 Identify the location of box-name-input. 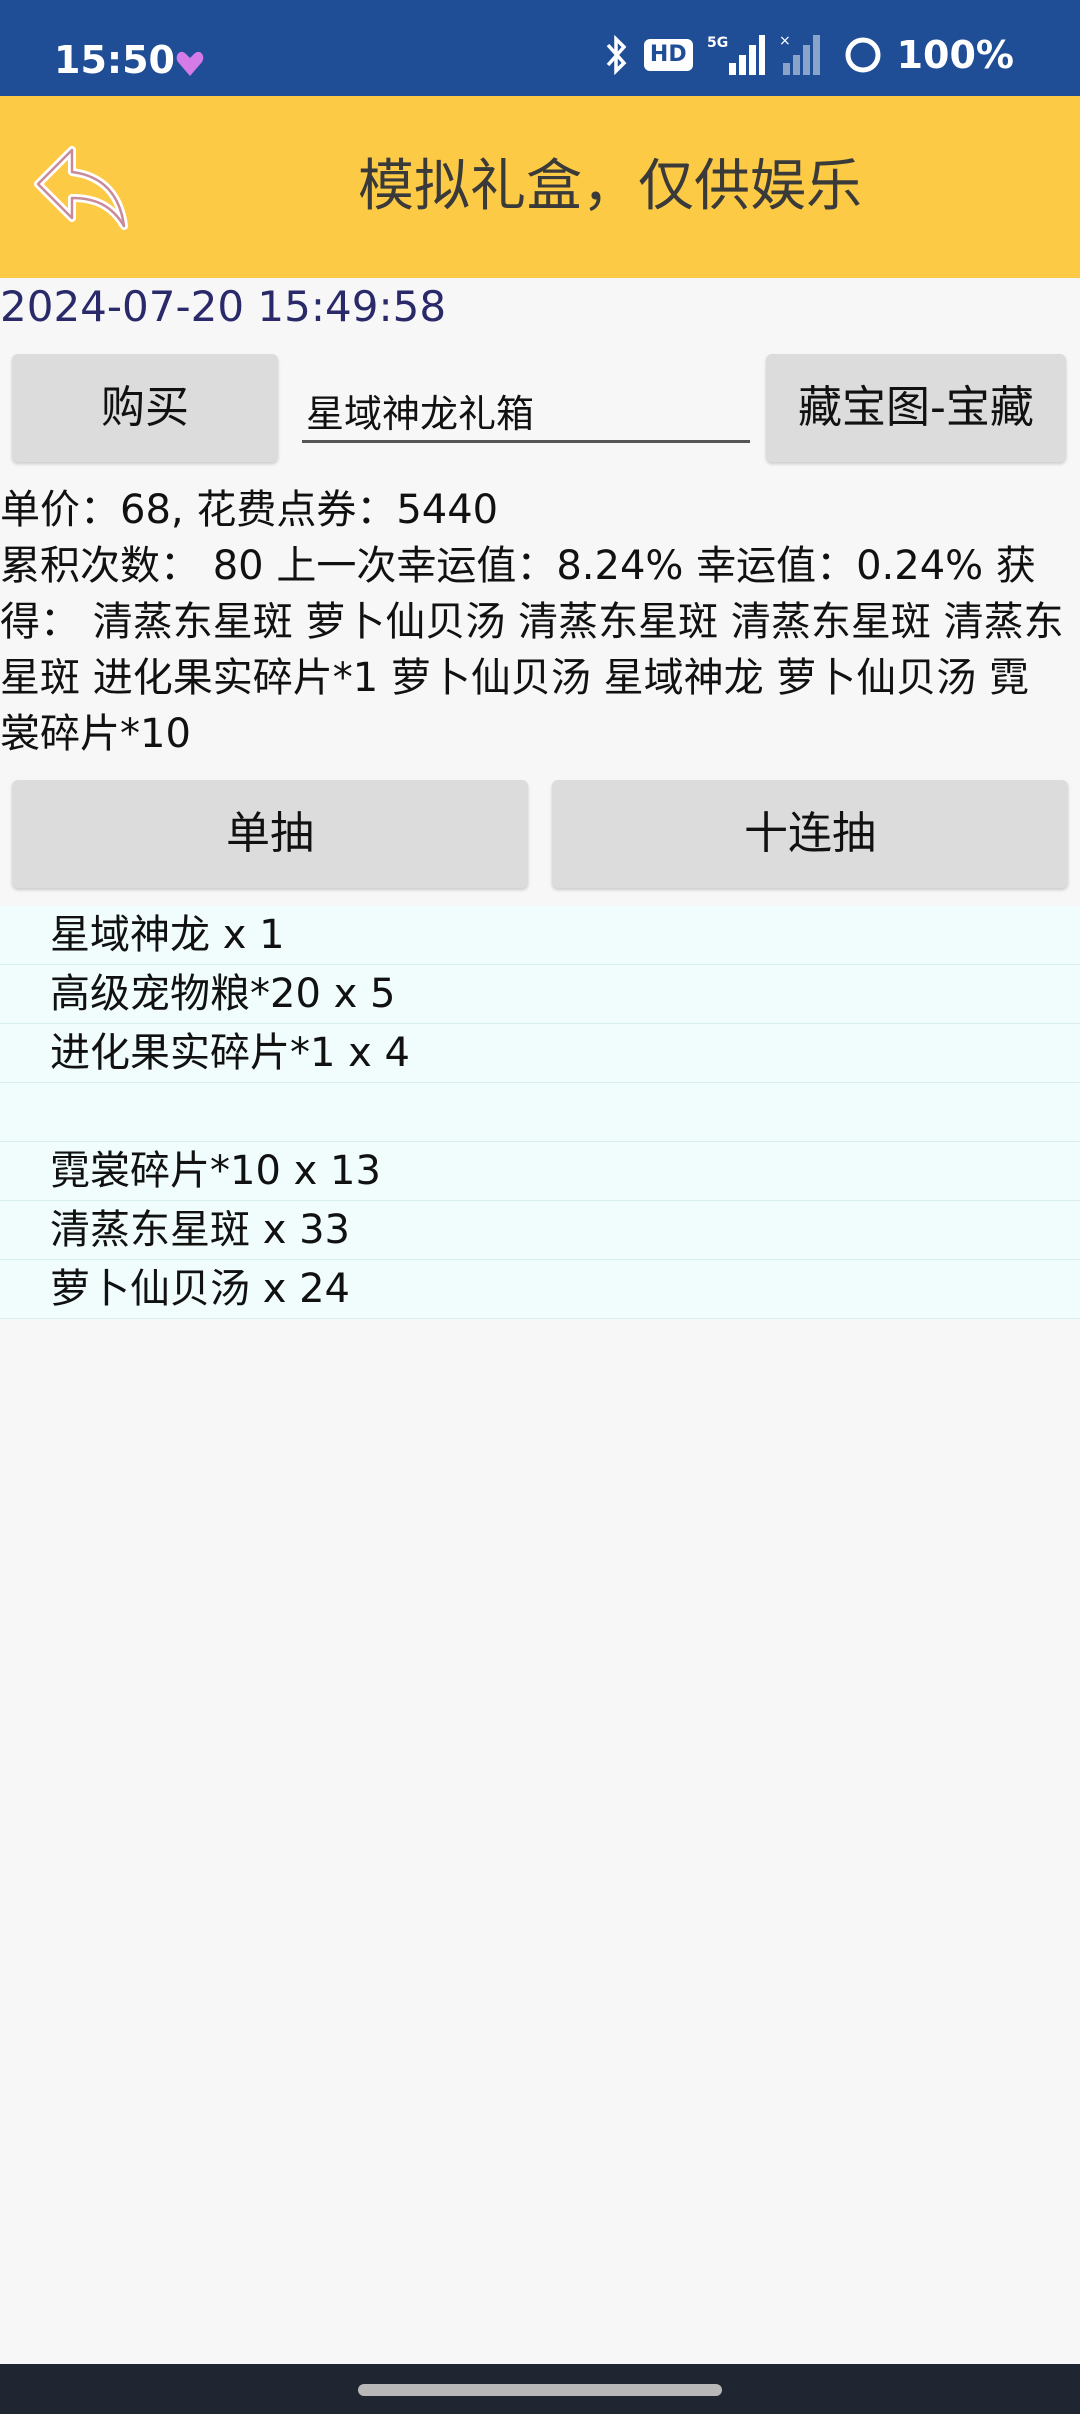
(526, 411).